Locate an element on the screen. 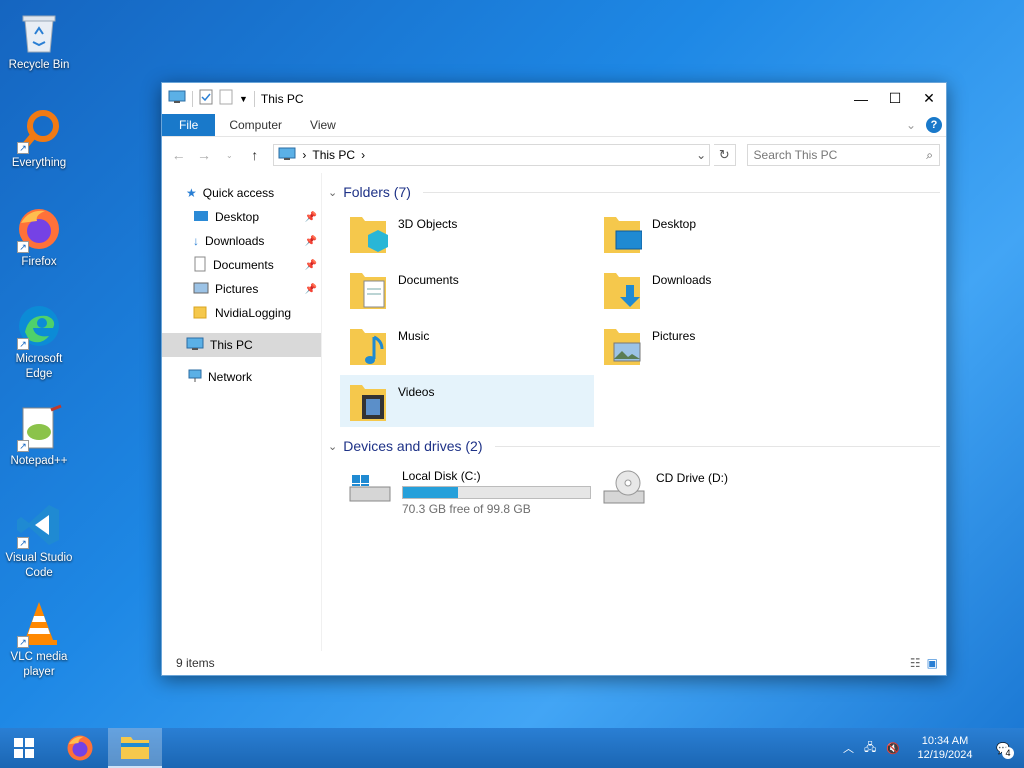 The height and width of the screenshot is (768, 1024). desktop-icon-recycle-bin: Recycle Bin is located at coordinates (39, 40).